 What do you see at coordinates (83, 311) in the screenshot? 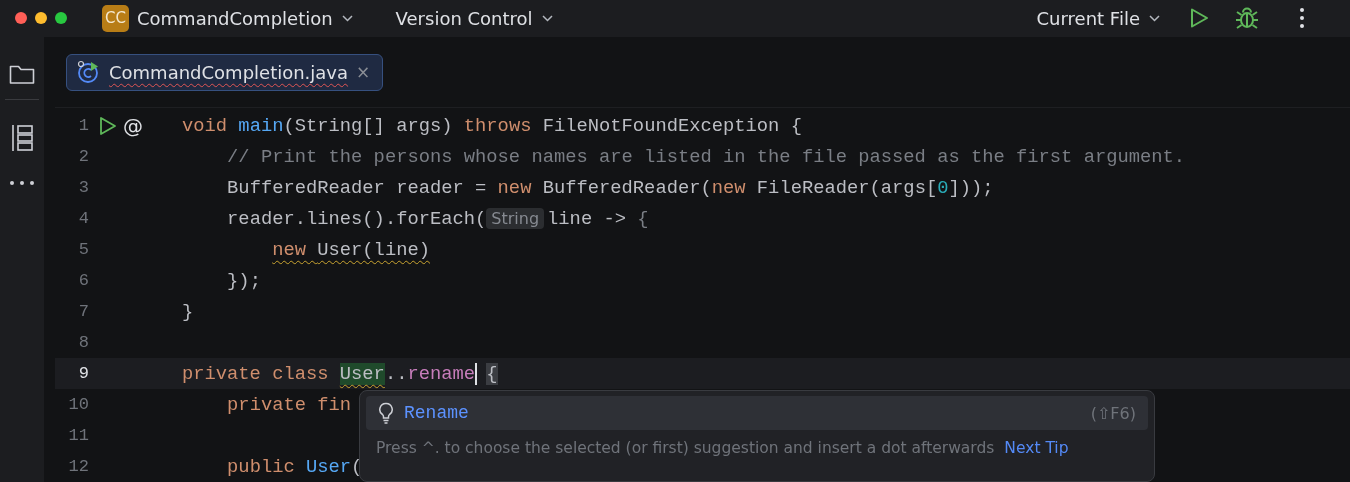
I see `line-number: 7` at bounding box center [83, 311].